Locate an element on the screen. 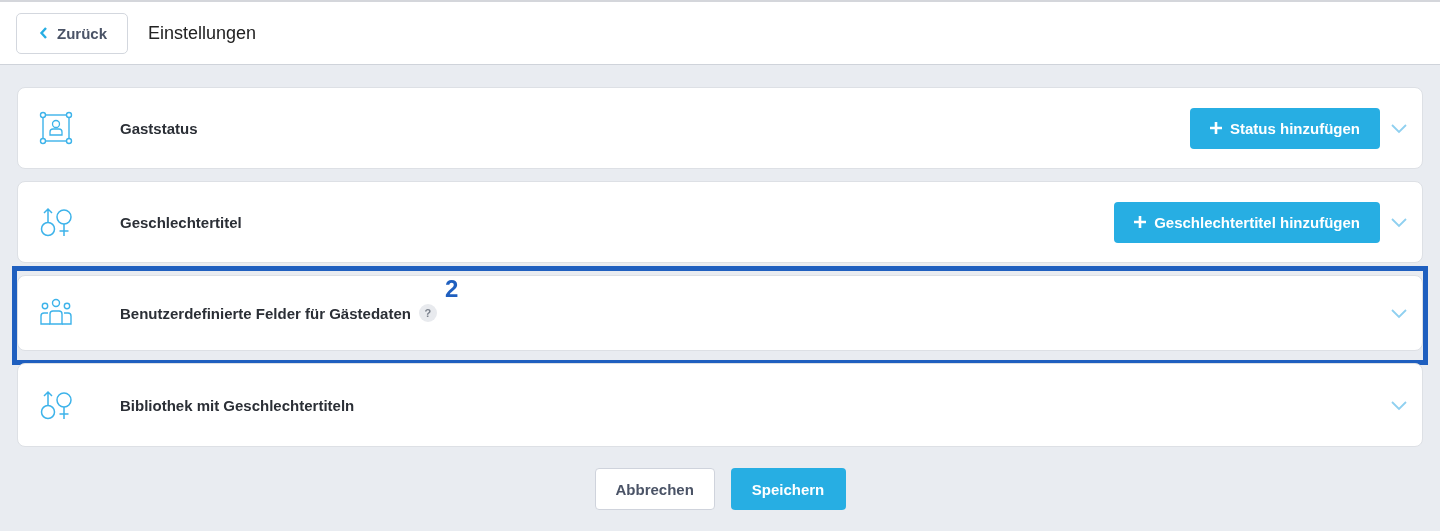 The width and height of the screenshot is (1440, 531). page-title: Einstellungen is located at coordinates (202, 33).